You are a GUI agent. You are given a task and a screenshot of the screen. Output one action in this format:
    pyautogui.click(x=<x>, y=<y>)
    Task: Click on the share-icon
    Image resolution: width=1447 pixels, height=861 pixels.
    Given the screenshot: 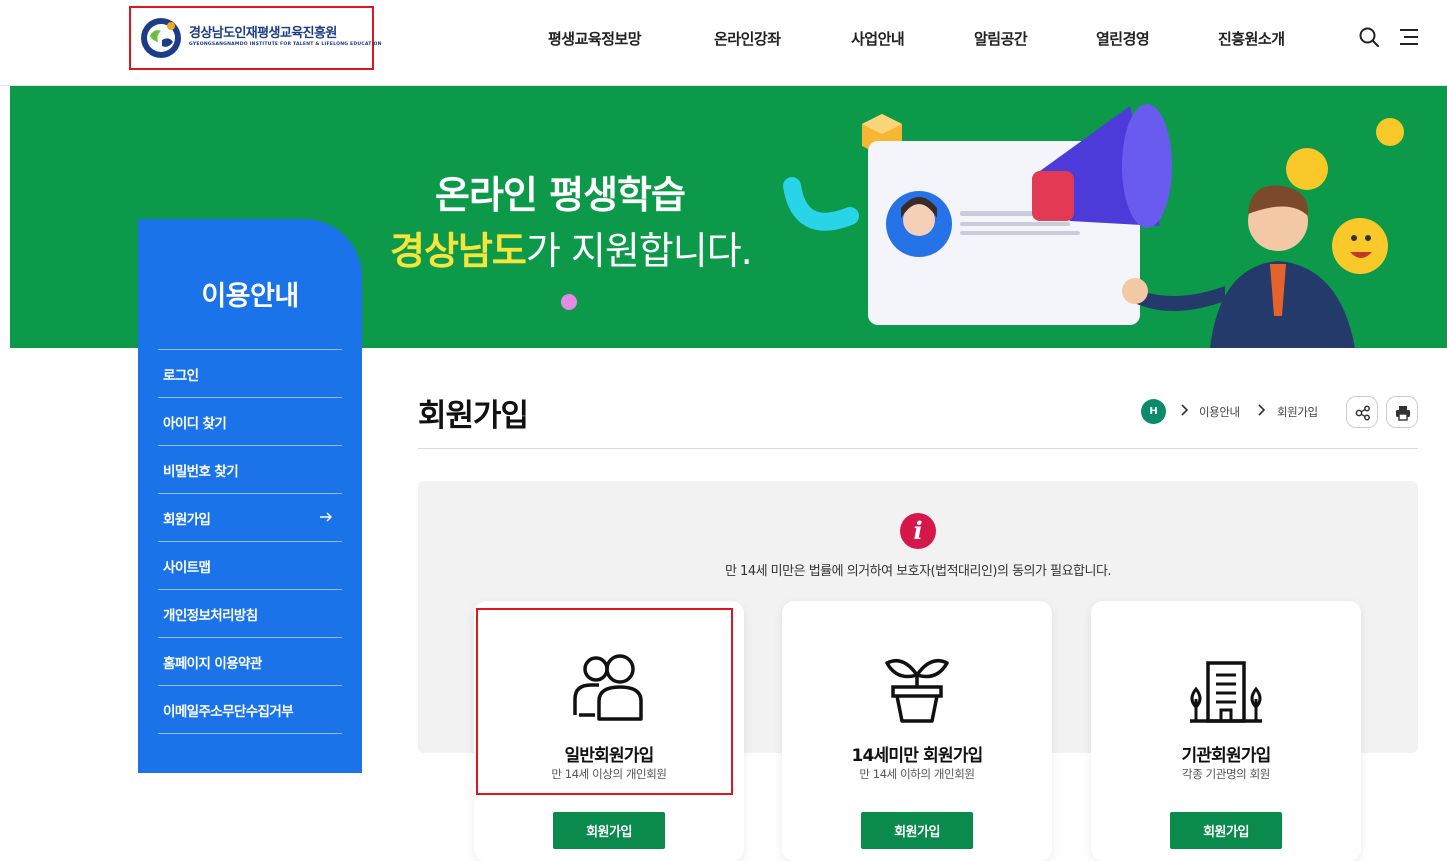 What is the action you would take?
    pyautogui.click(x=1362, y=413)
    